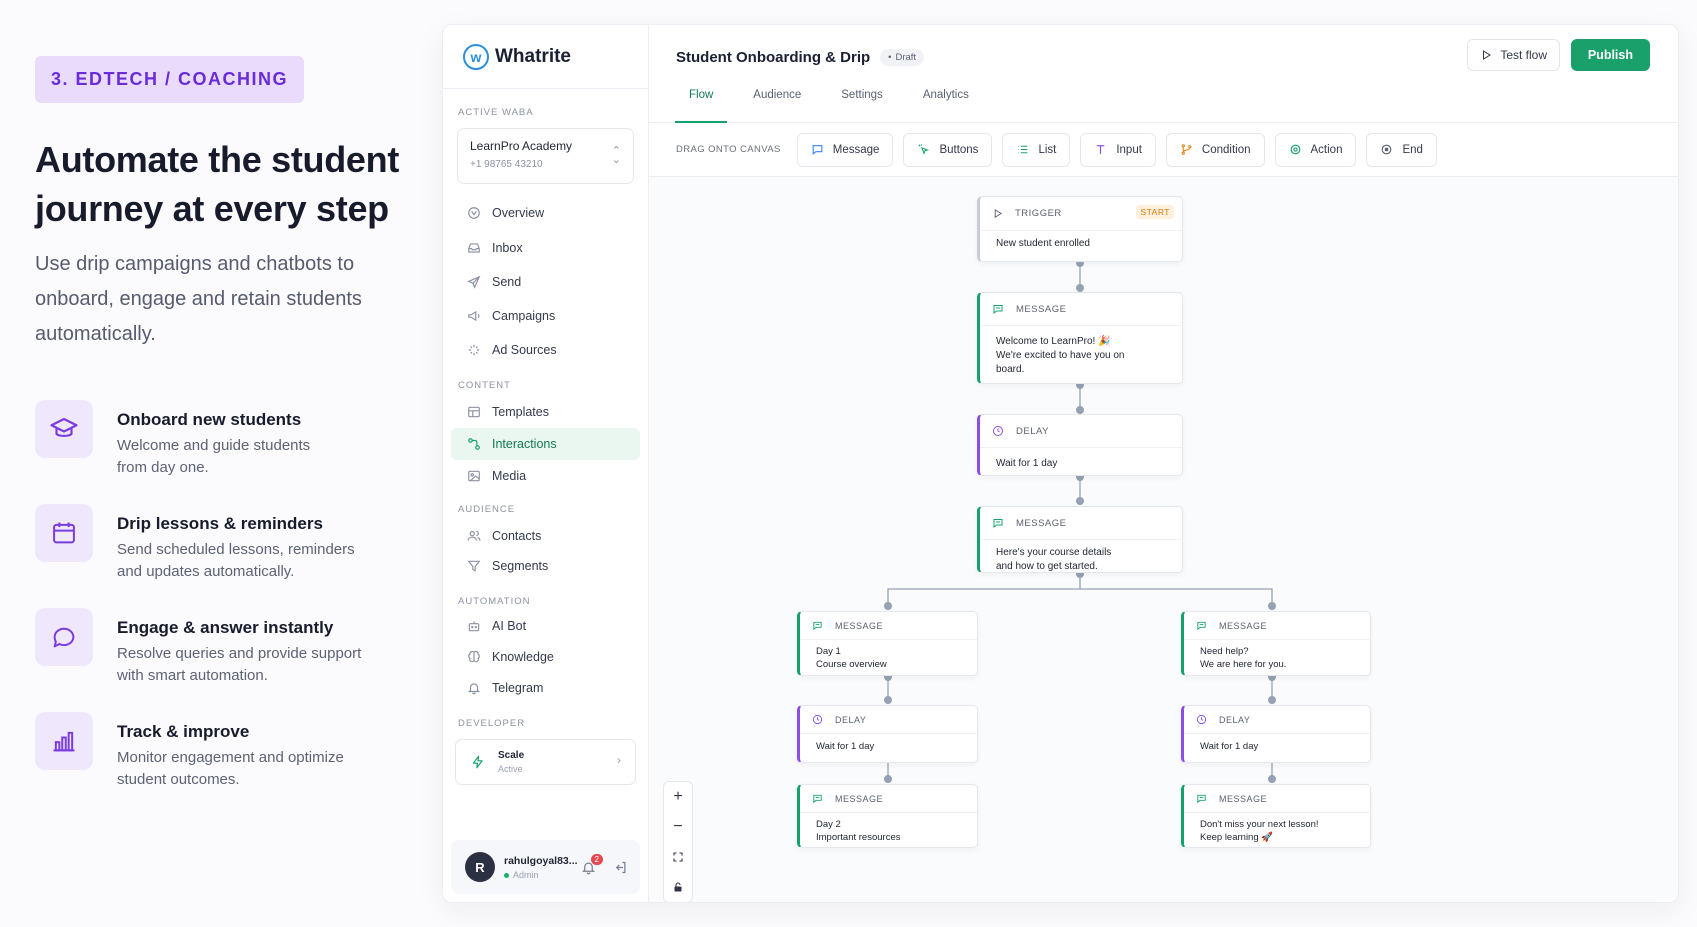 The height and width of the screenshot is (927, 1697). Describe the element at coordinates (524, 444) in the screenshot. I see `sidebar-item-label: Interactions` at that location.